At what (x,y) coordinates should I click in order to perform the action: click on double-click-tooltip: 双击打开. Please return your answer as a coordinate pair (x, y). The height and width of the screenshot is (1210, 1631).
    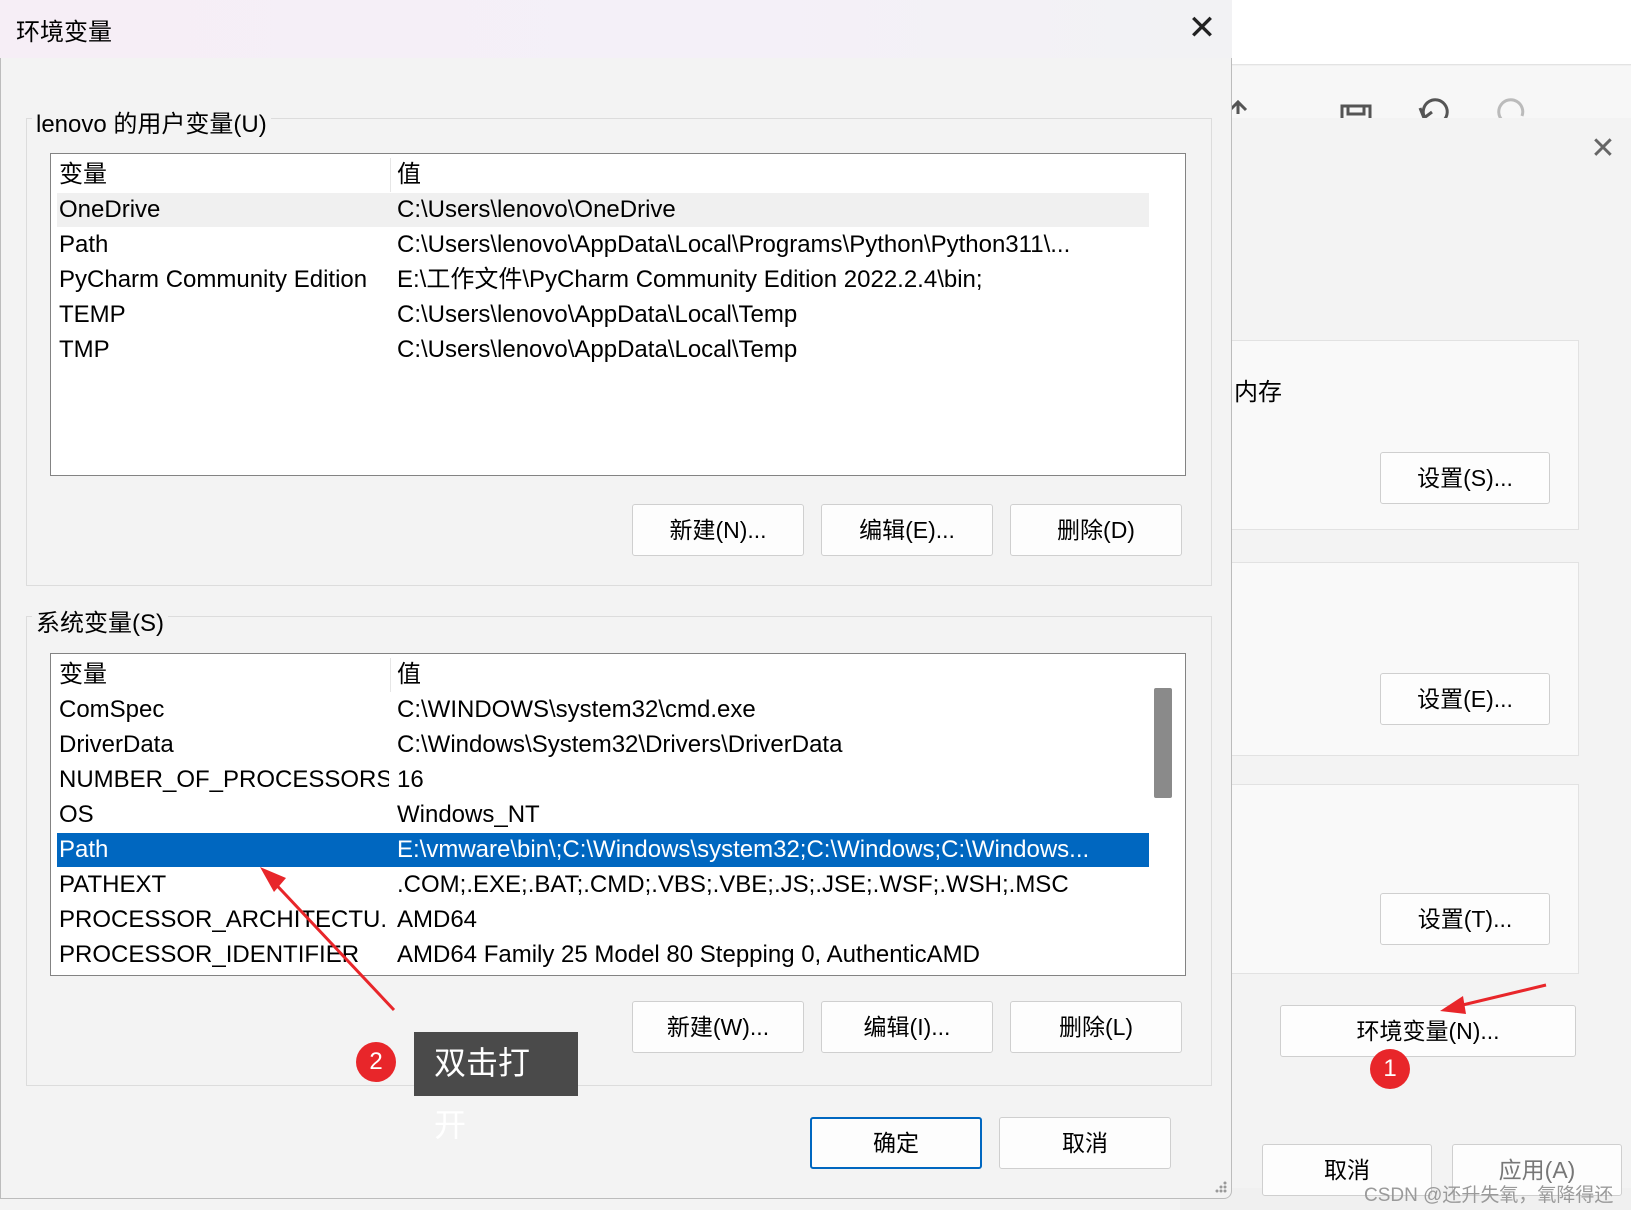
    Looking at the image, I should click on (496, 1087).